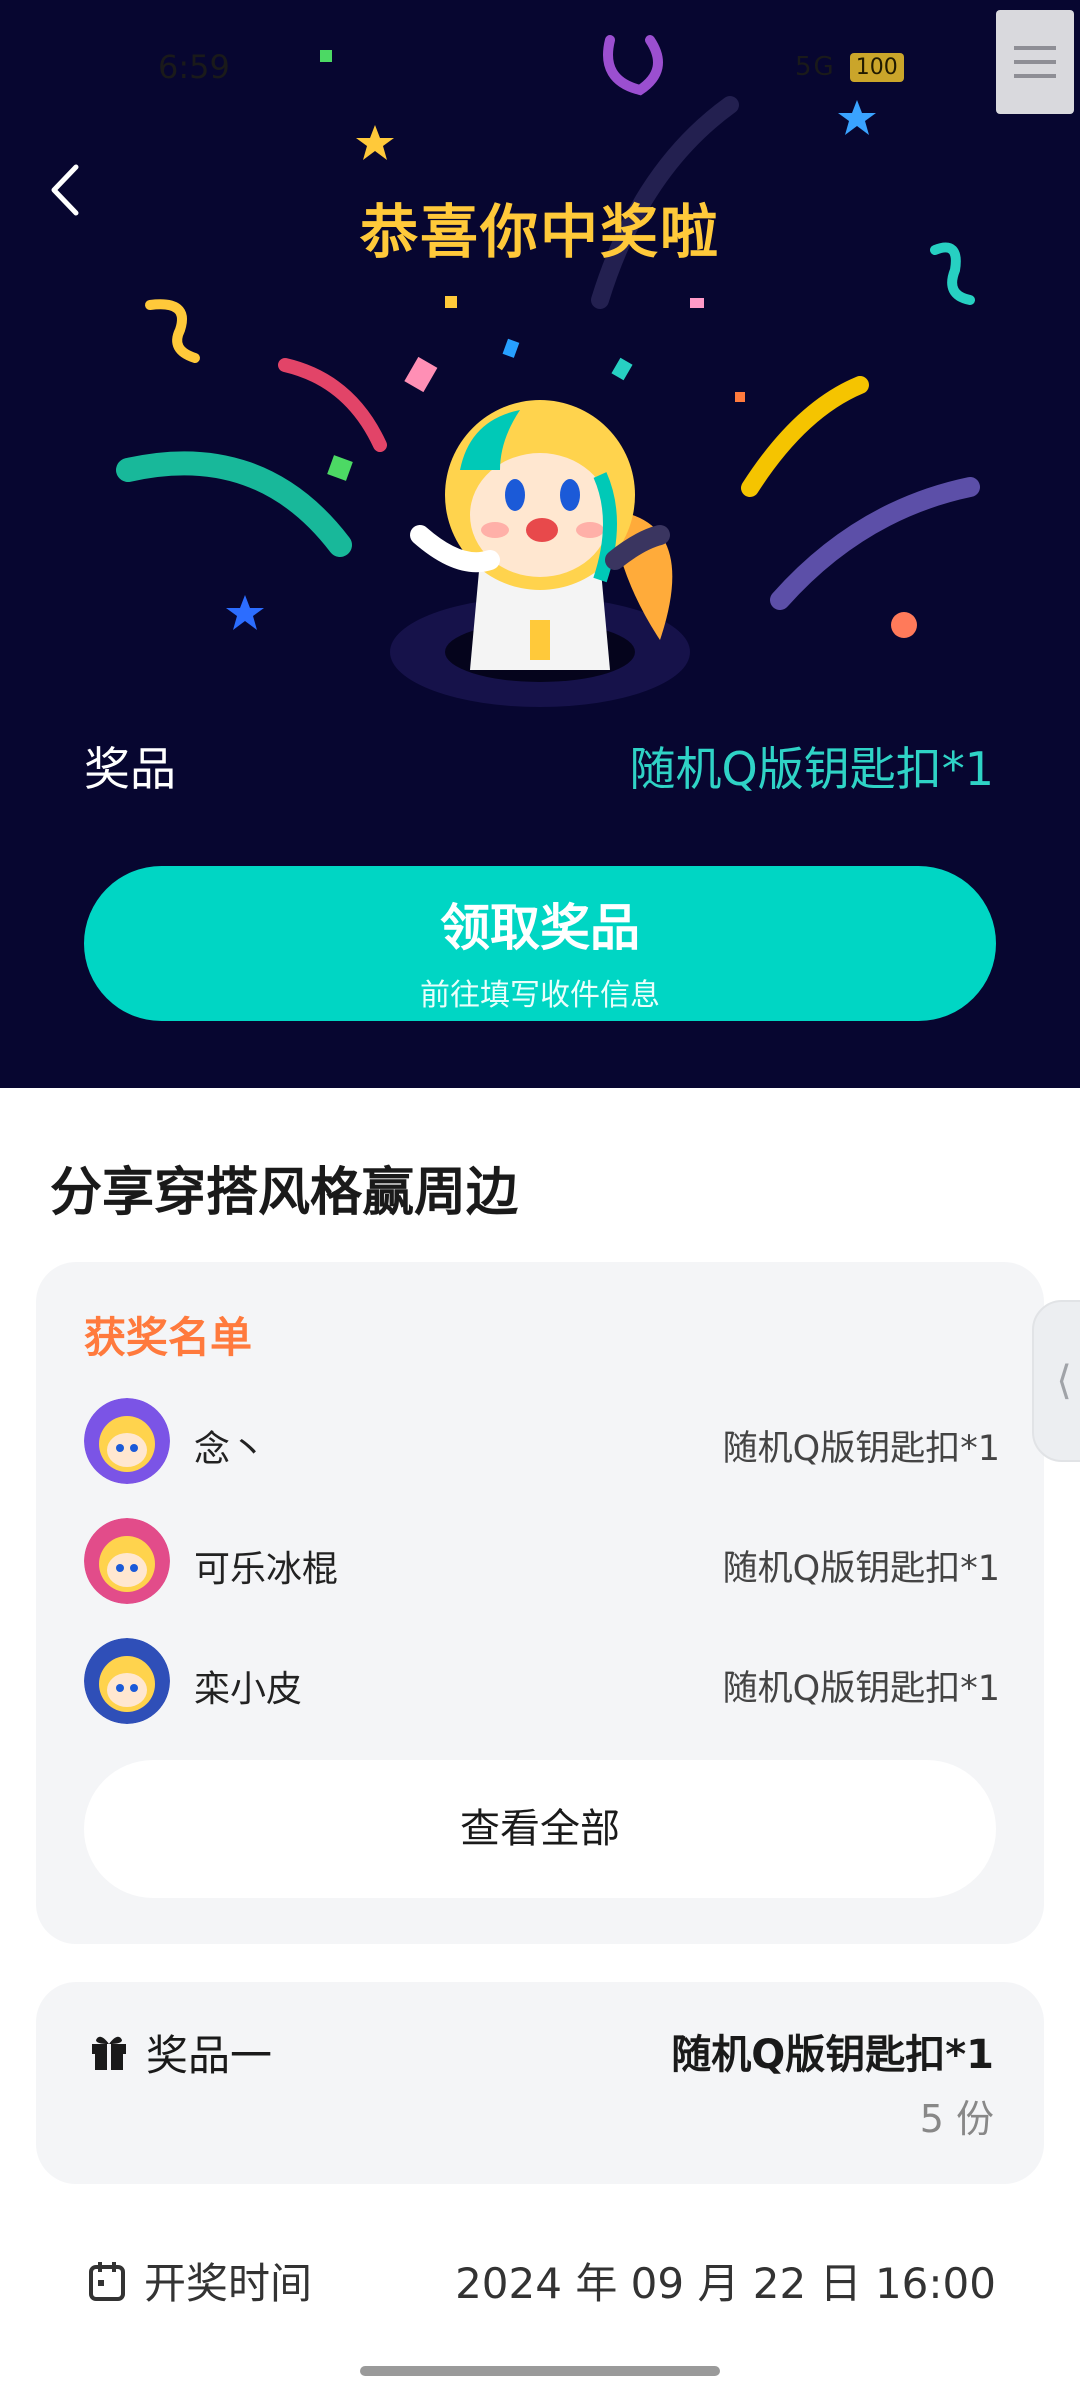  Describe the element at coordinates (876, 67) in the screenshot. I see `battery-icon: 100` at that location.